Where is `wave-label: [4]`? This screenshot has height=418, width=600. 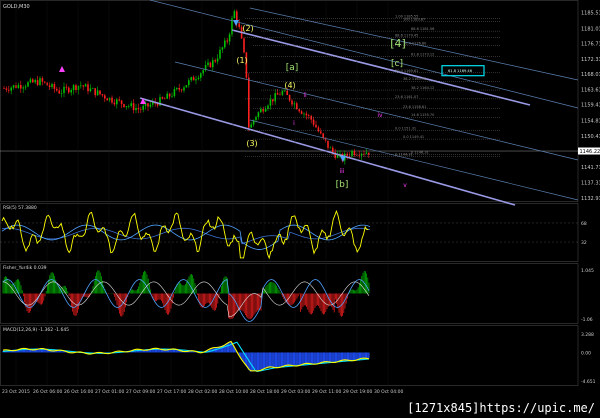 wave-label: [4] is located at coordinates (398, 43).